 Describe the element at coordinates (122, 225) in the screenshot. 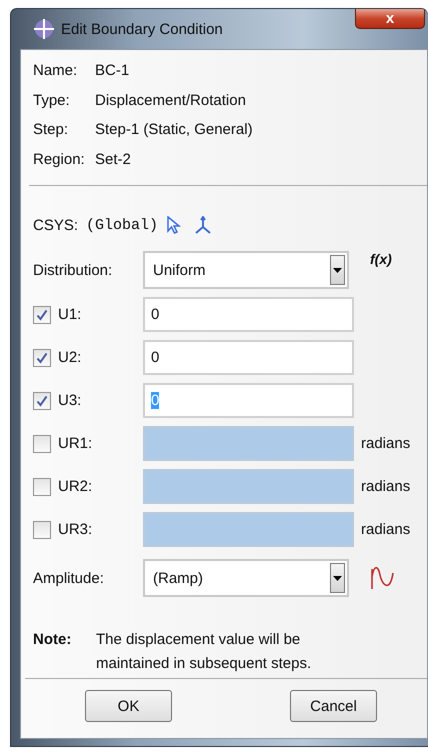

I see `field-value: (Global)` at that location.